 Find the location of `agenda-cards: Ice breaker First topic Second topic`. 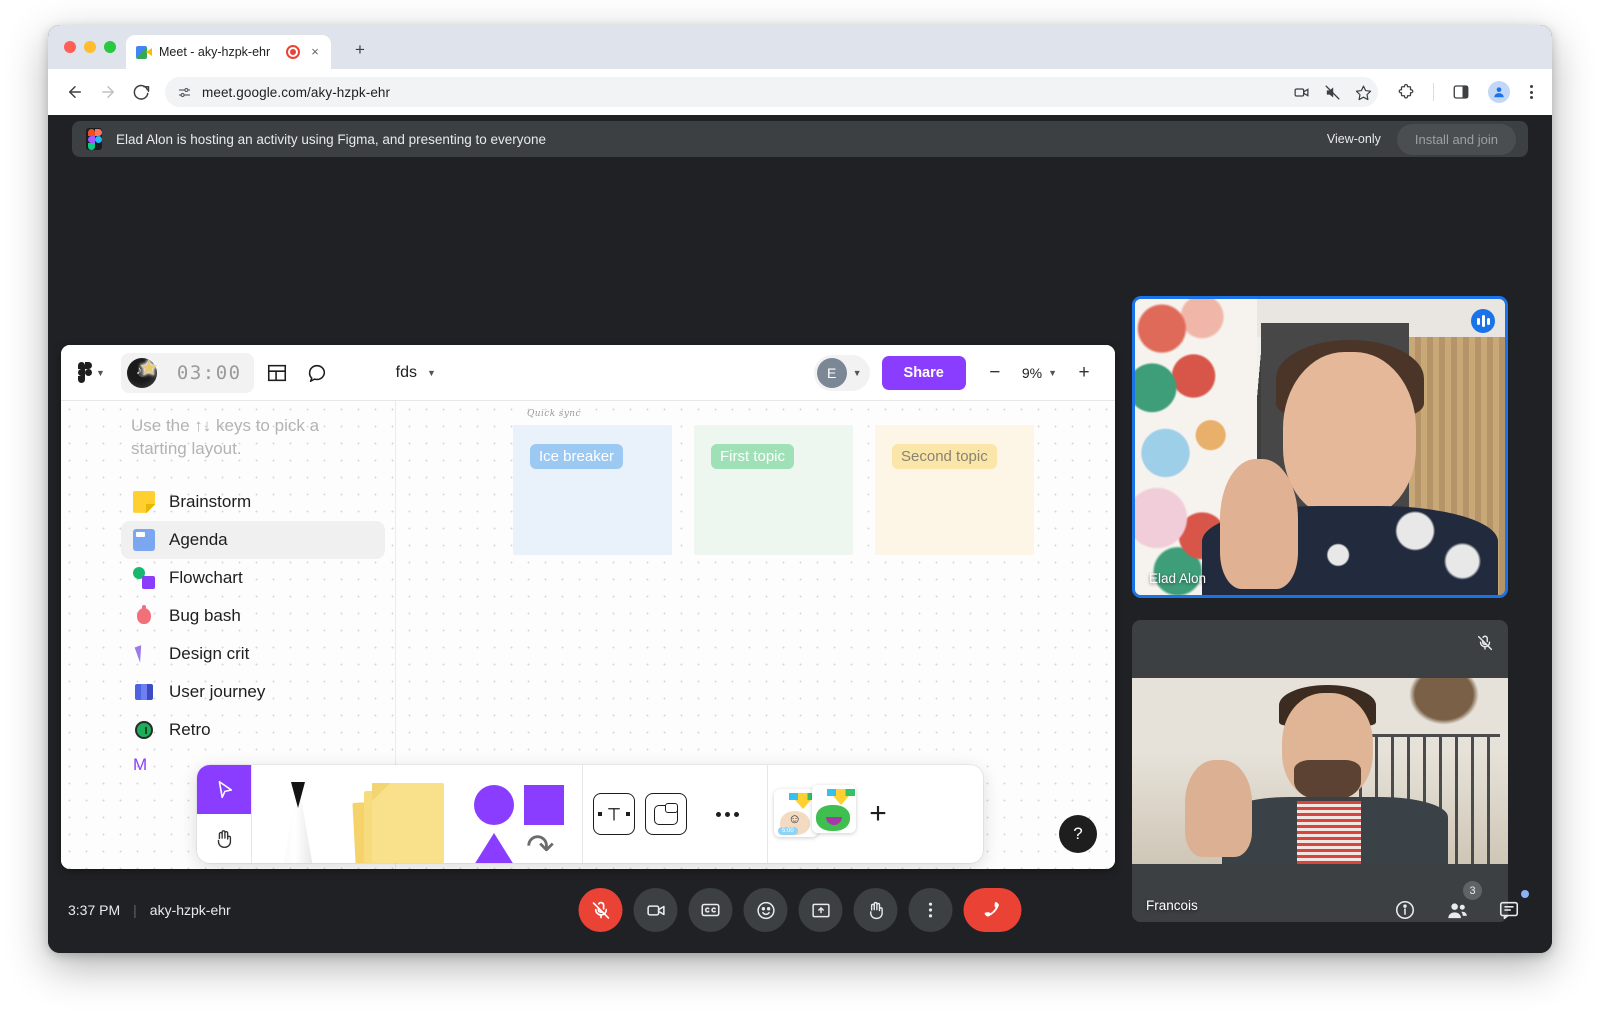

agenda-cards: Ice breaker First topic Second topic is located at coordinates (773, 490).